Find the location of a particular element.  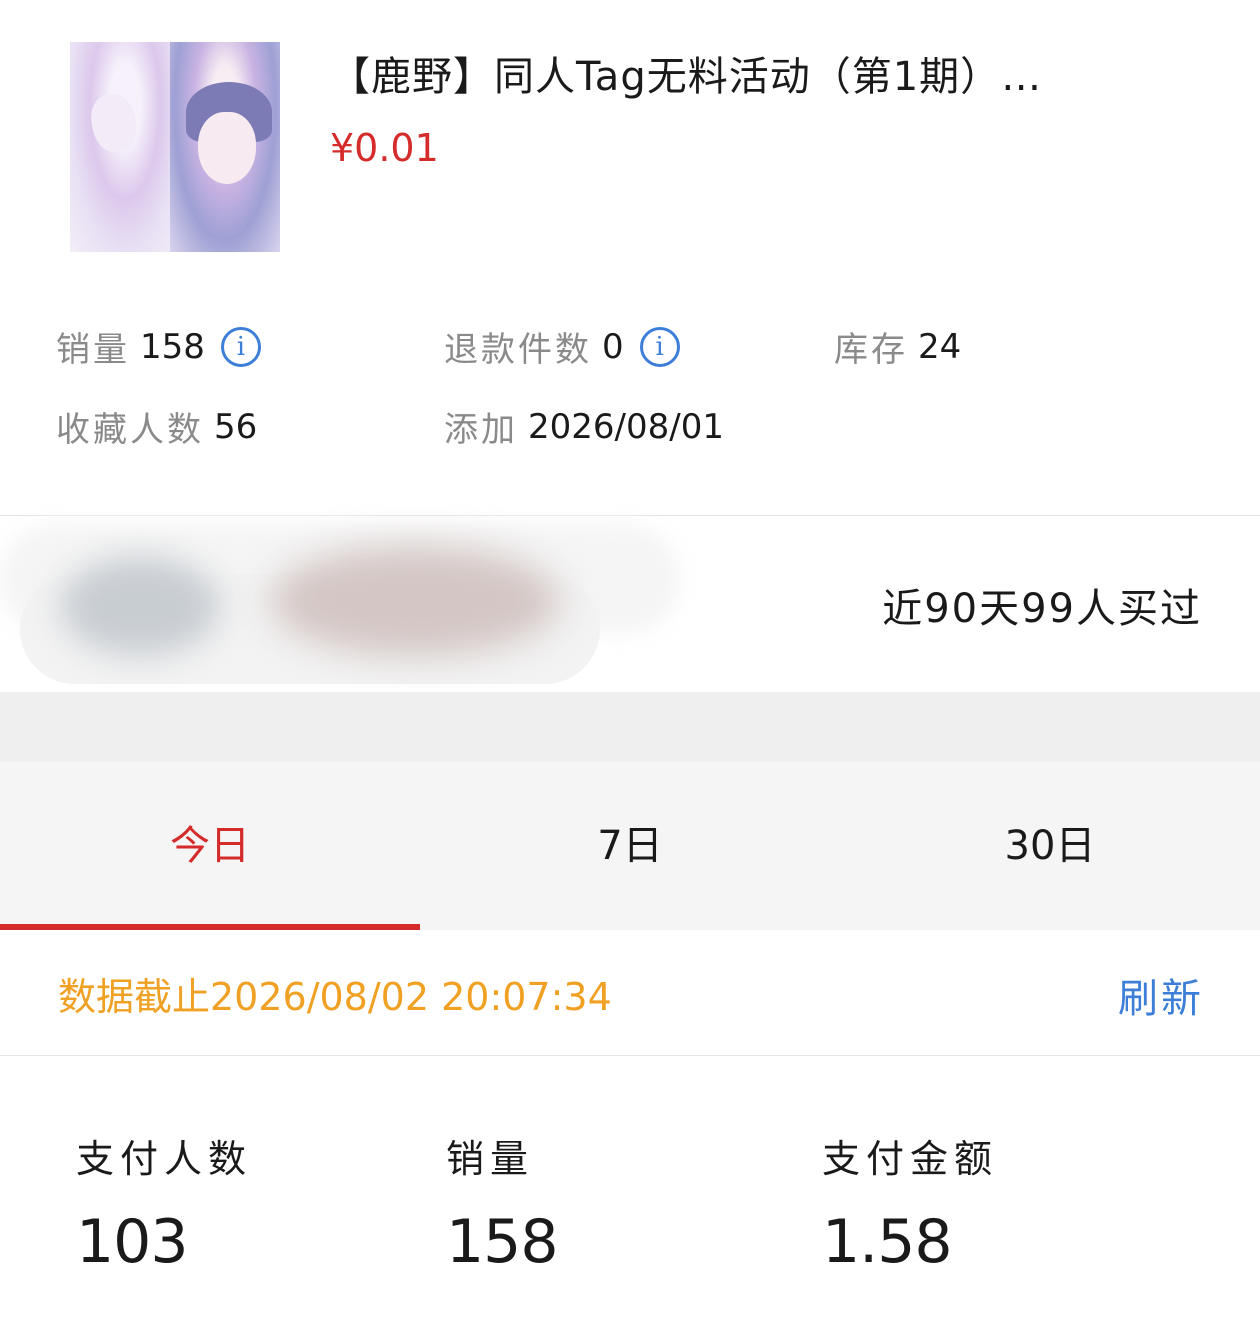

recent-buyers-summary: 近90天99人买过 is located at coordinates (1042, 609).